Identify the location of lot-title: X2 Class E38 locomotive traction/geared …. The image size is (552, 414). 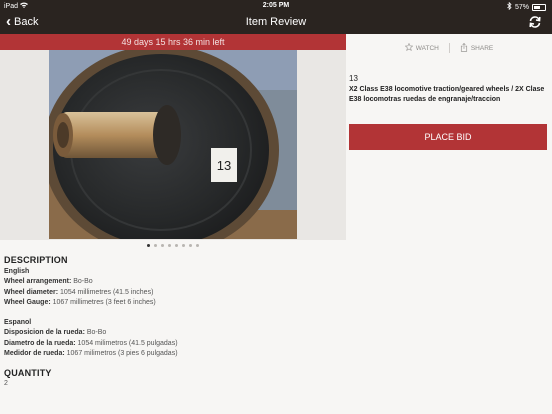
(447, 94).